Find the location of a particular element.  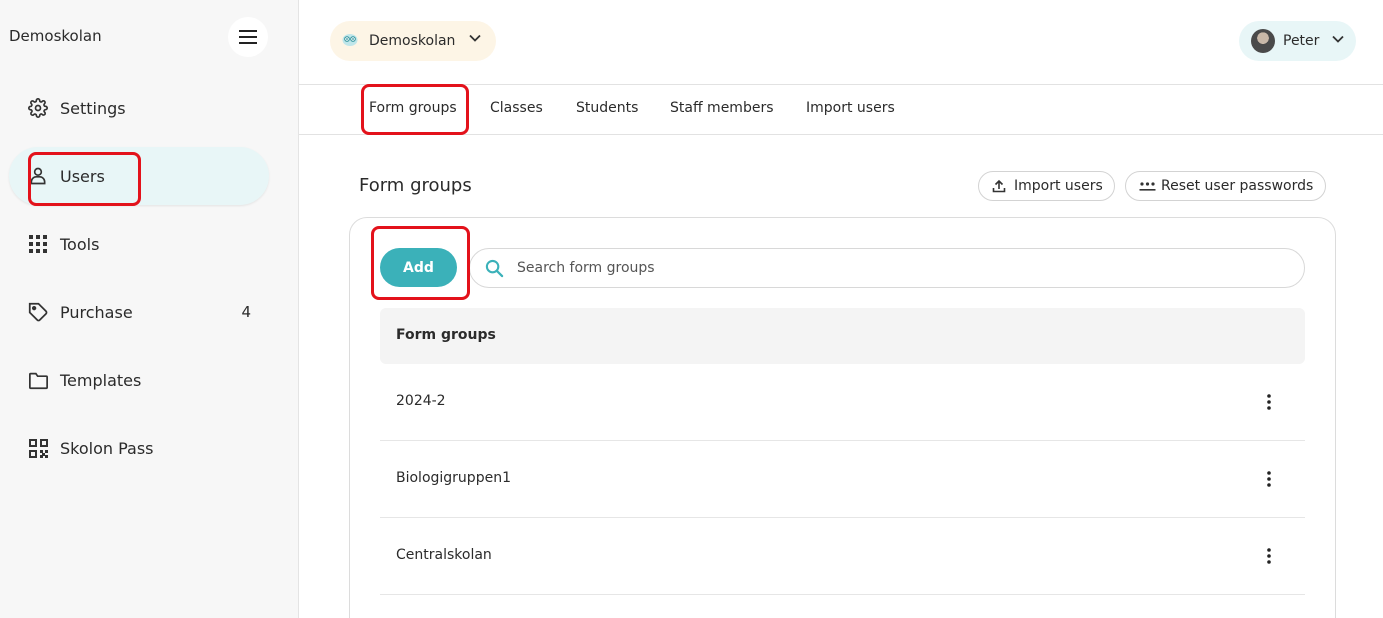

upload-icon is located at coordinates (999, 186).